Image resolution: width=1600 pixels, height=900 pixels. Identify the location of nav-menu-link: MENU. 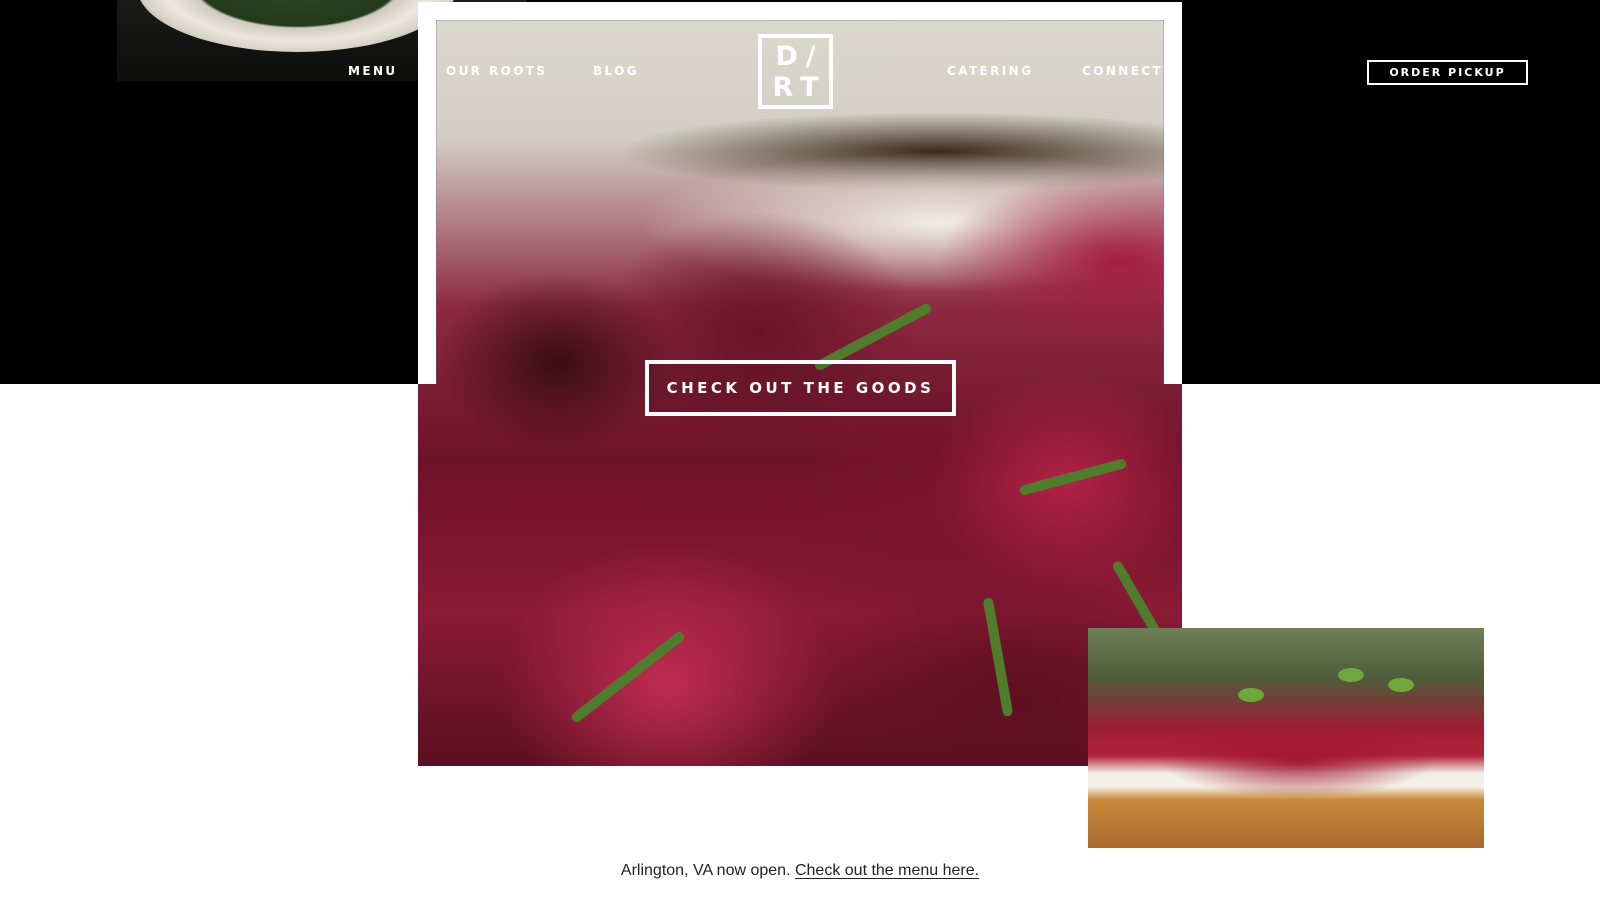
(373, 71).